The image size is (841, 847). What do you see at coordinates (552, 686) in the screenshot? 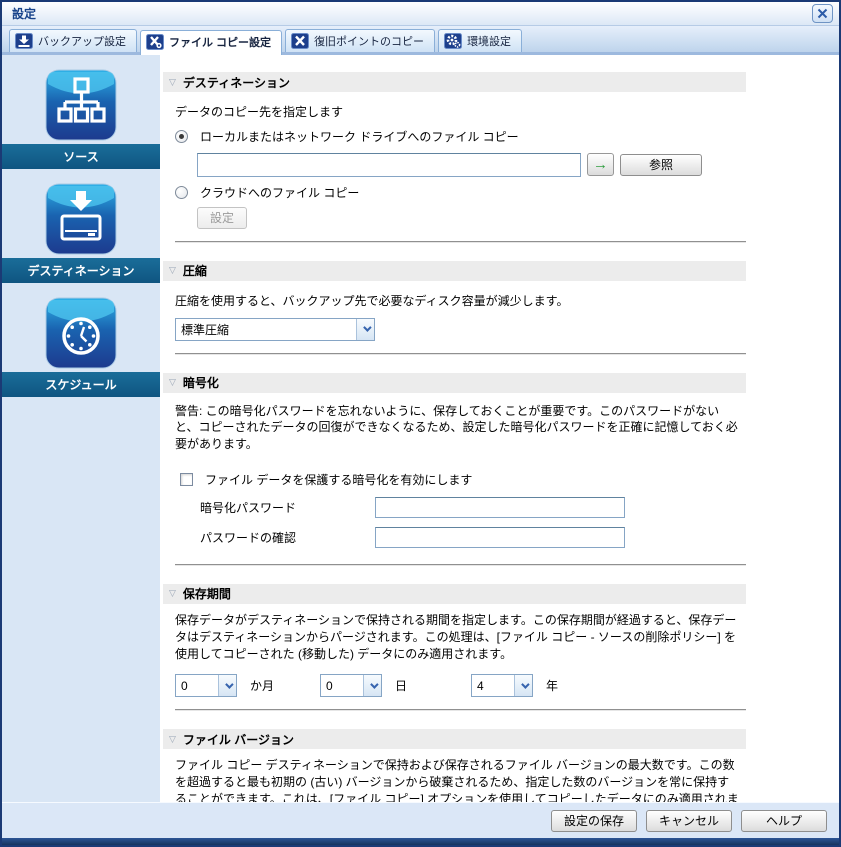
I see `years-unit-label: 年` at bounding box center [552, 686].